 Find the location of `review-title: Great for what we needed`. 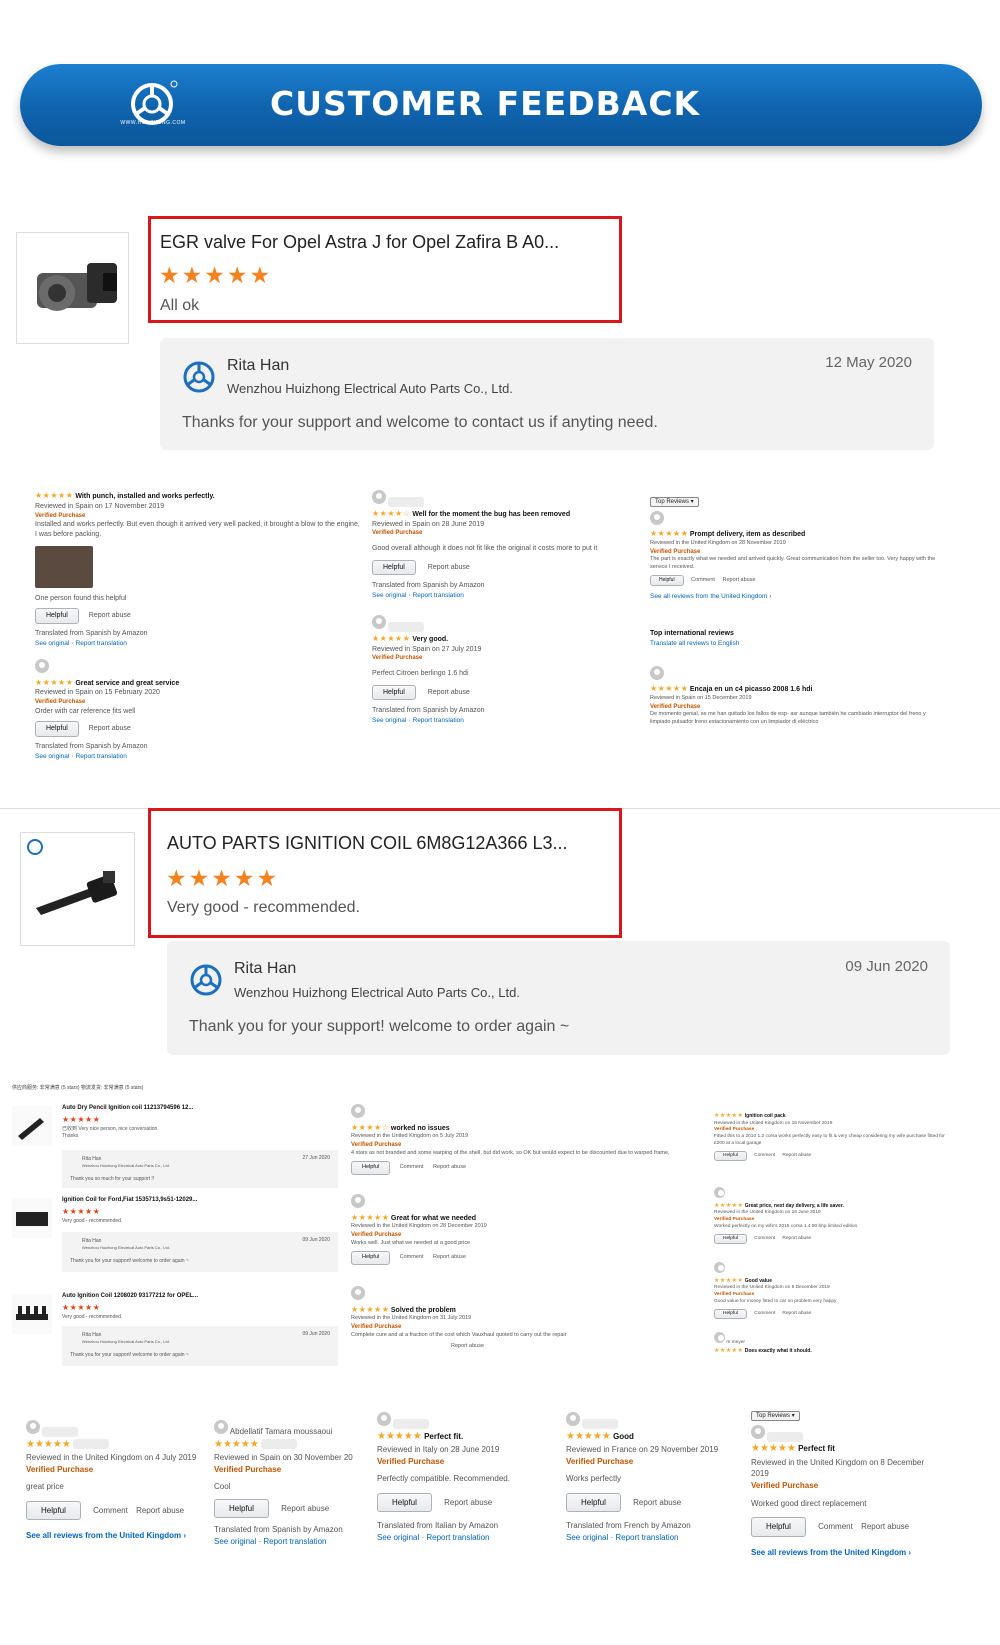

review-title: Great for what we needed is located at coordinates (433, 1218).